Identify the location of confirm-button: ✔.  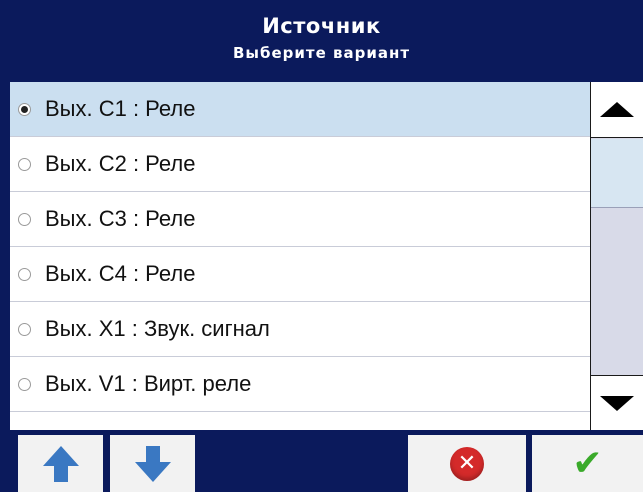
(587, 463).